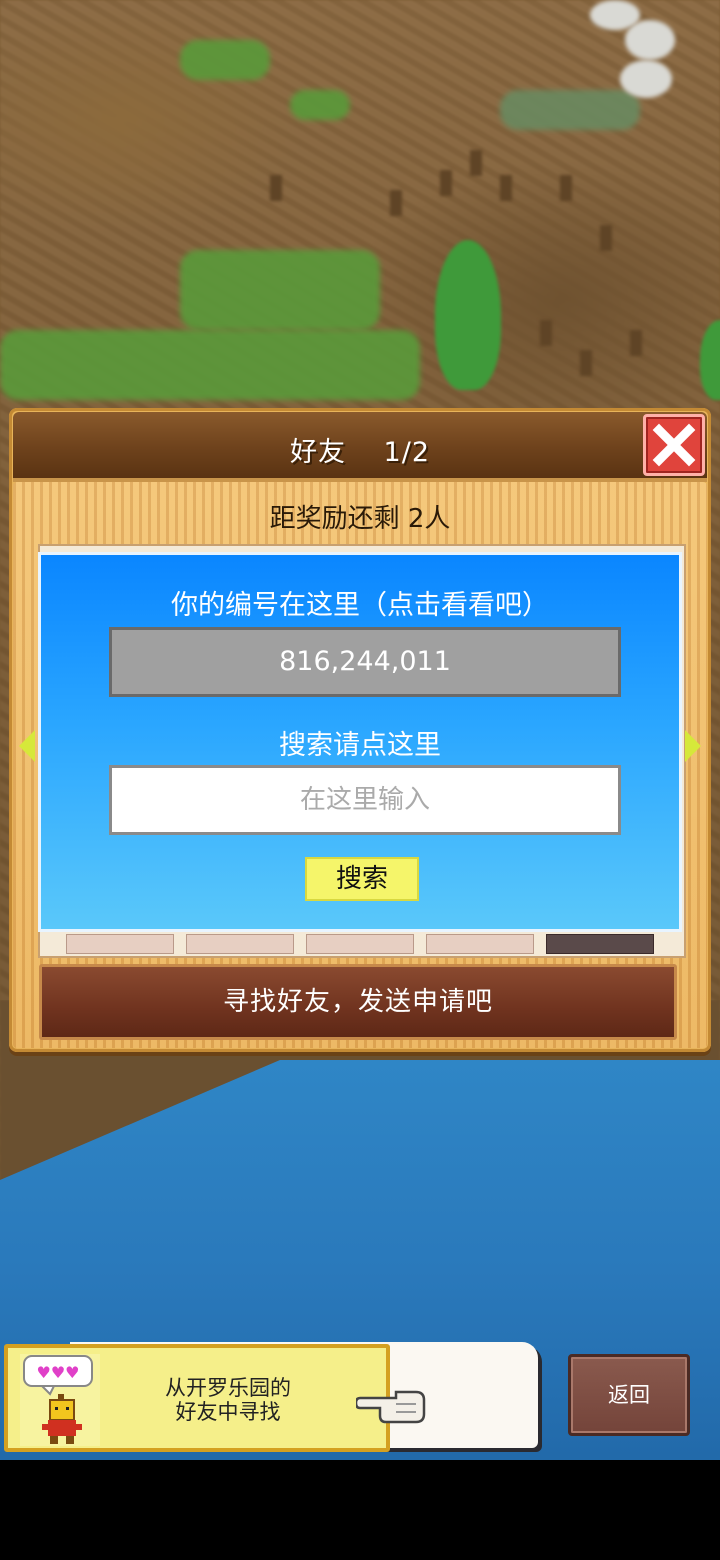 The height and width of the screenshot is (1560, 720). Describe the element at coordinates (365, 800) in the screenshot. I see `friend-id-search-input` at that location.